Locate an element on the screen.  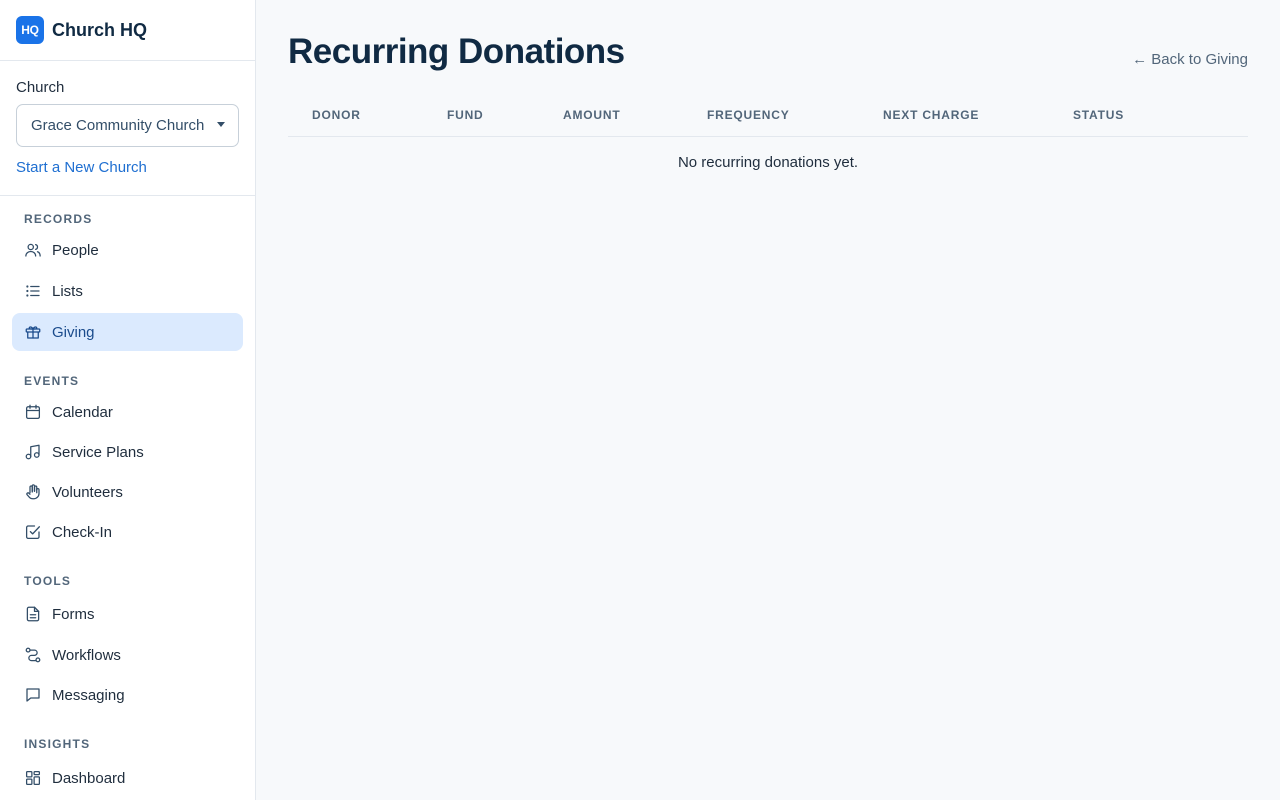
music-note-icon is located at coordinates (33, 452).